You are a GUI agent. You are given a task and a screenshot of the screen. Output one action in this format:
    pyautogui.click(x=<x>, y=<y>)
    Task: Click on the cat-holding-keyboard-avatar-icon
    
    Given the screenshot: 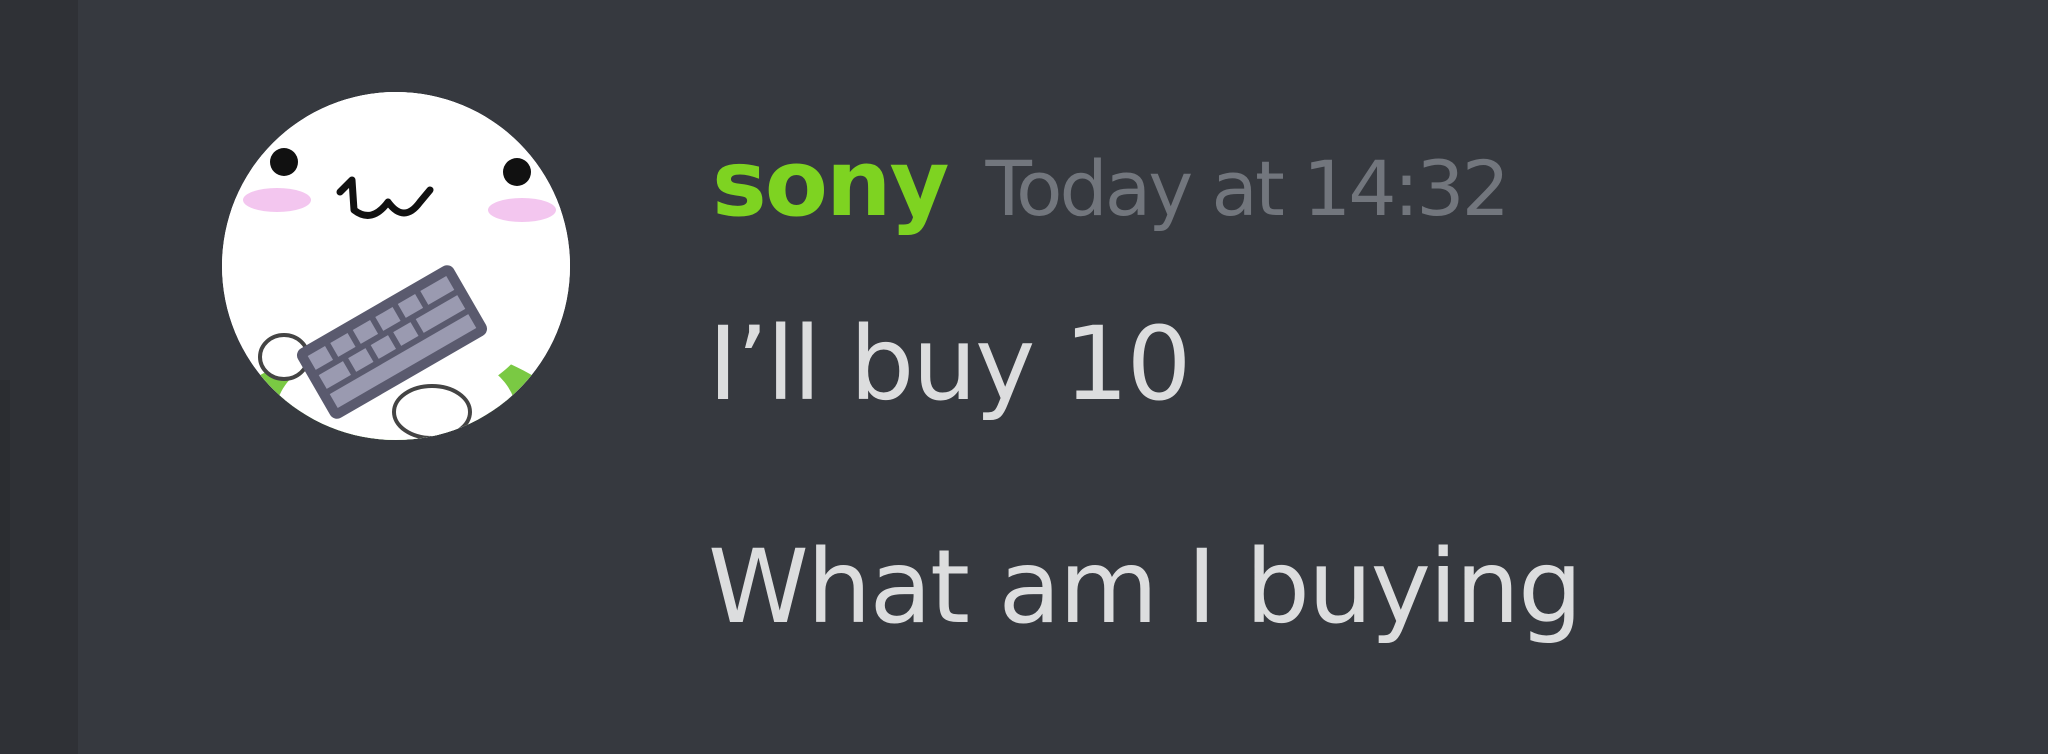 What is the action you would take?
    pyautogui.click(x=396, y=266)
    